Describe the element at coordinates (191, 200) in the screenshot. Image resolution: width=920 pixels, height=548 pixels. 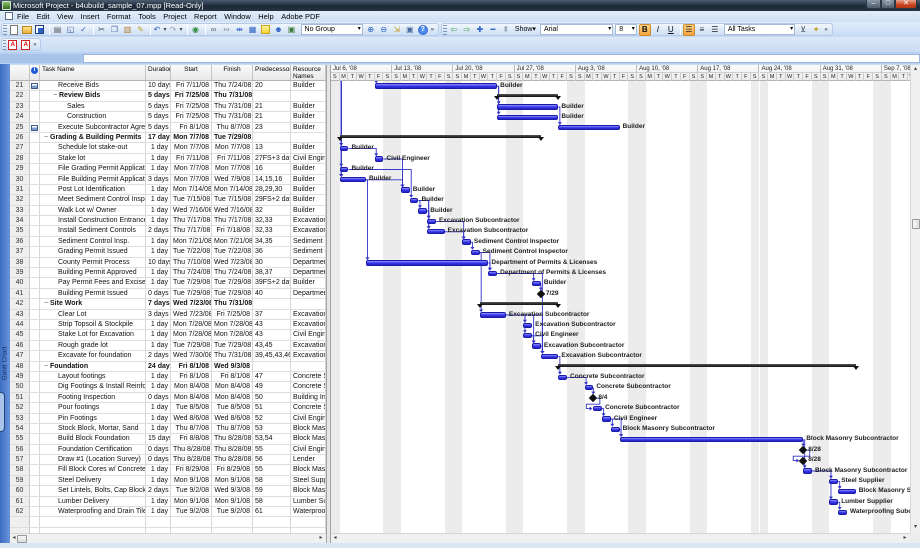
I see `start-cell: Tue 7/15/08` at that location.